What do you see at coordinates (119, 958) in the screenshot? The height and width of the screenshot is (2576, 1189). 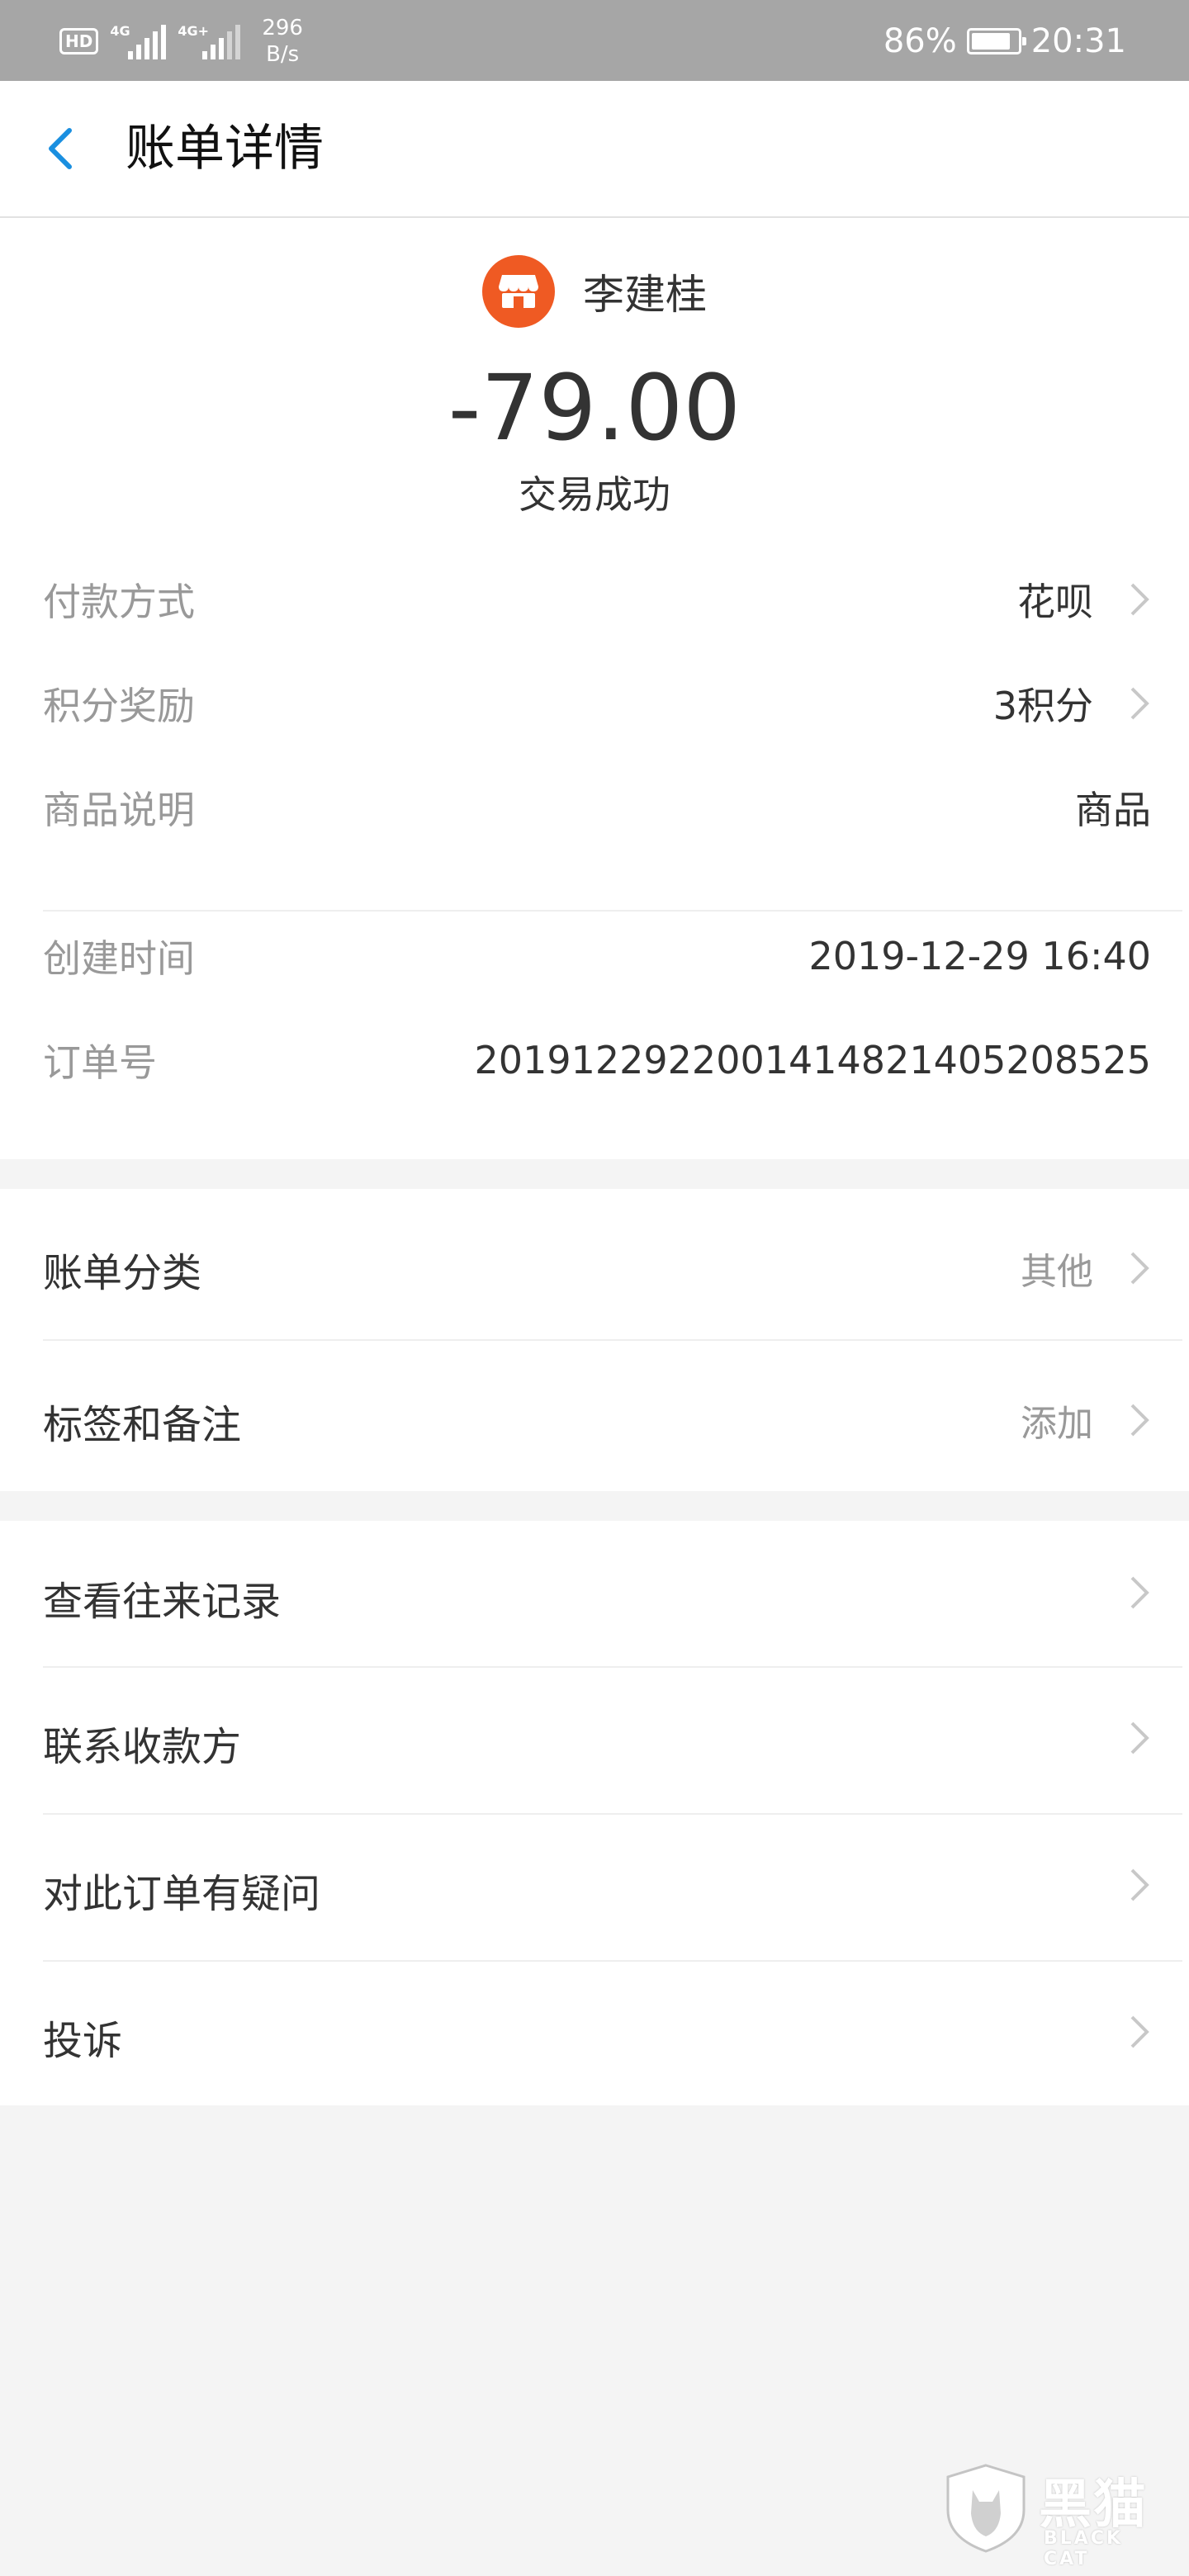 I see `detail-label: 创建时间` at bounding box center [119, 958].